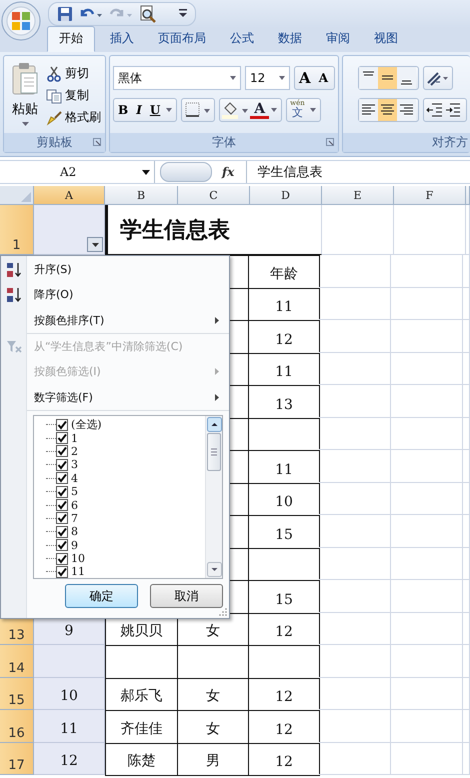 The image size is (470, 778). Describe the element at coordinates (242, 39) in the screenshot. I see `ribbon-tab: 公式` at that location.